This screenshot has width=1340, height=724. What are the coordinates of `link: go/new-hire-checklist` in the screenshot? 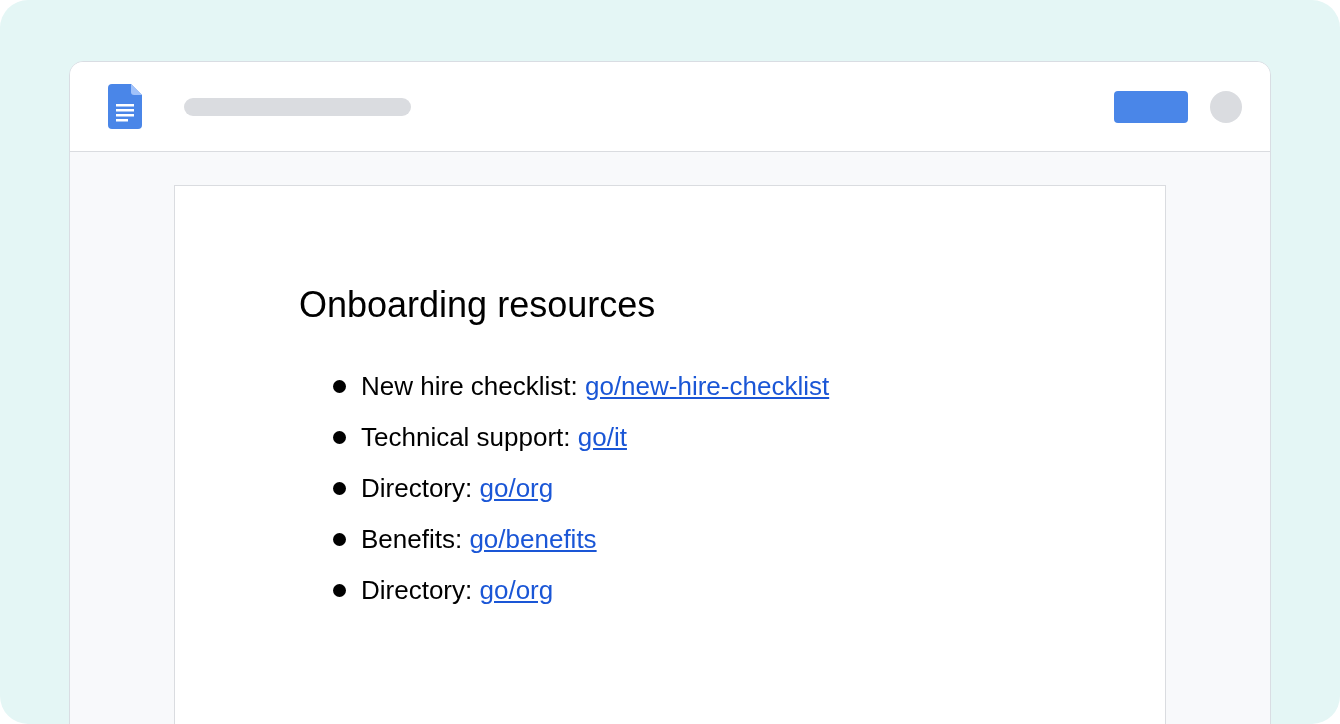 It's located at (707, 385).